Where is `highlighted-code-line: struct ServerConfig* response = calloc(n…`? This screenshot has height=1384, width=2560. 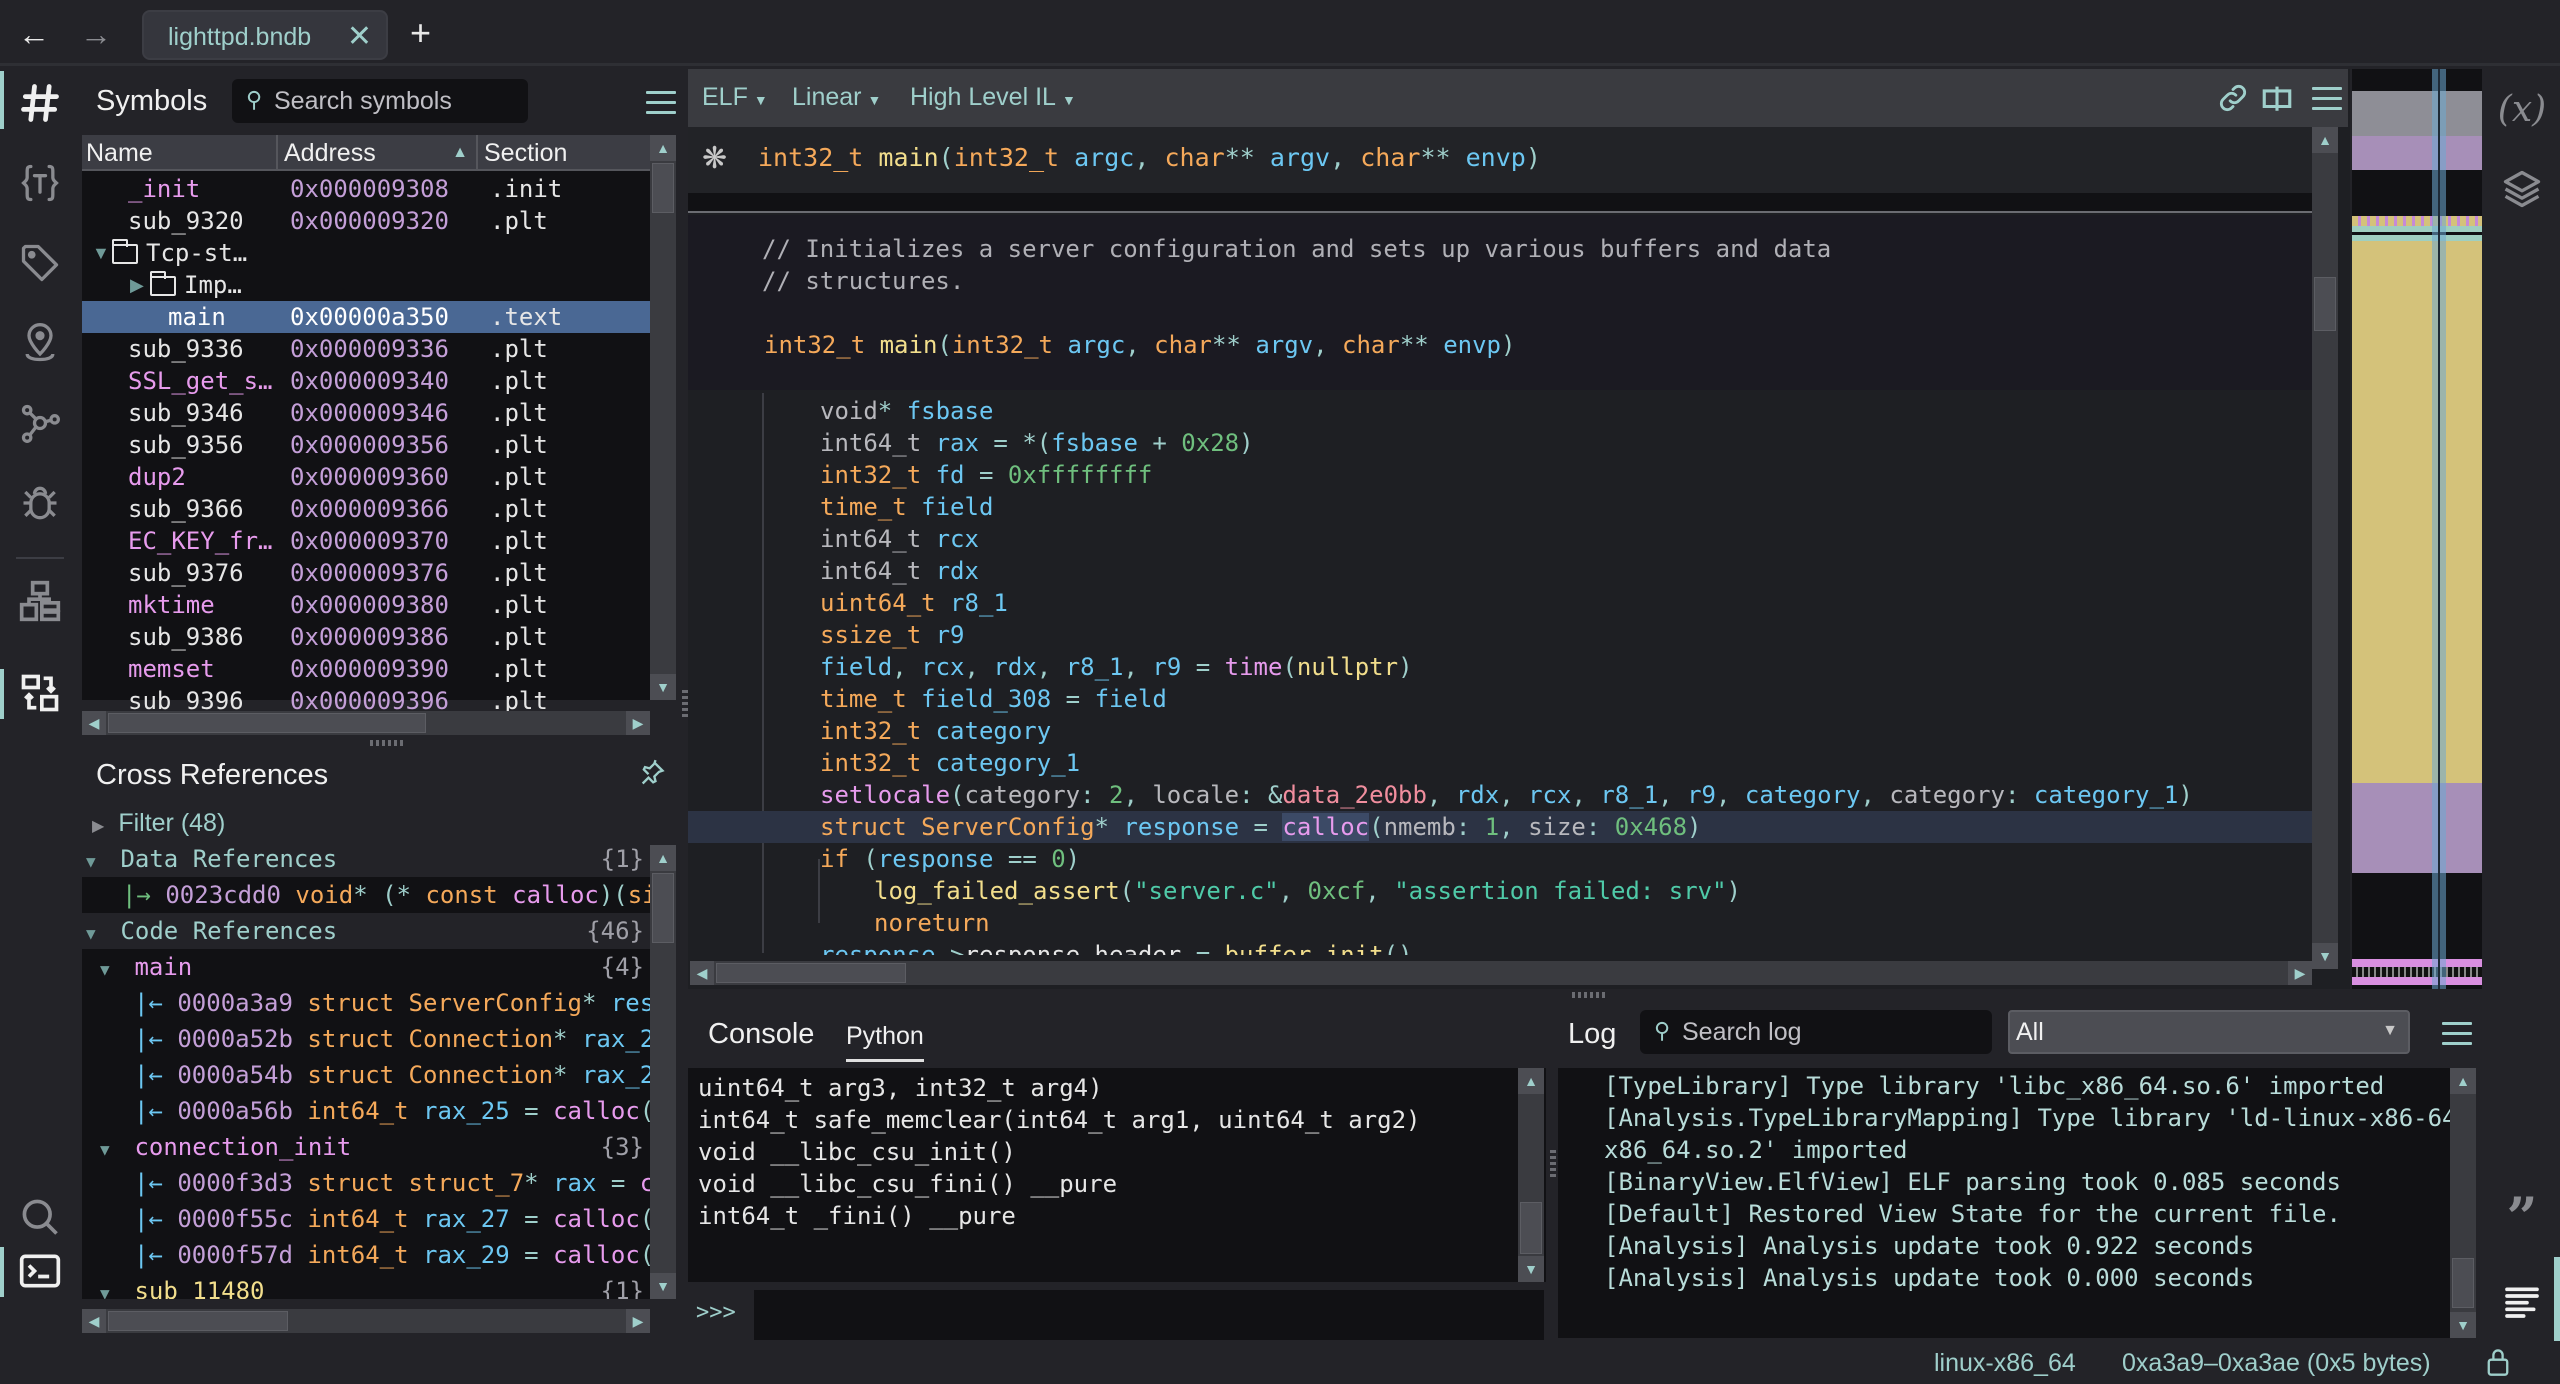 highlighted-code-line: struct ServerConfig* response = calloc(n… is located at coordinates (1500, 827).